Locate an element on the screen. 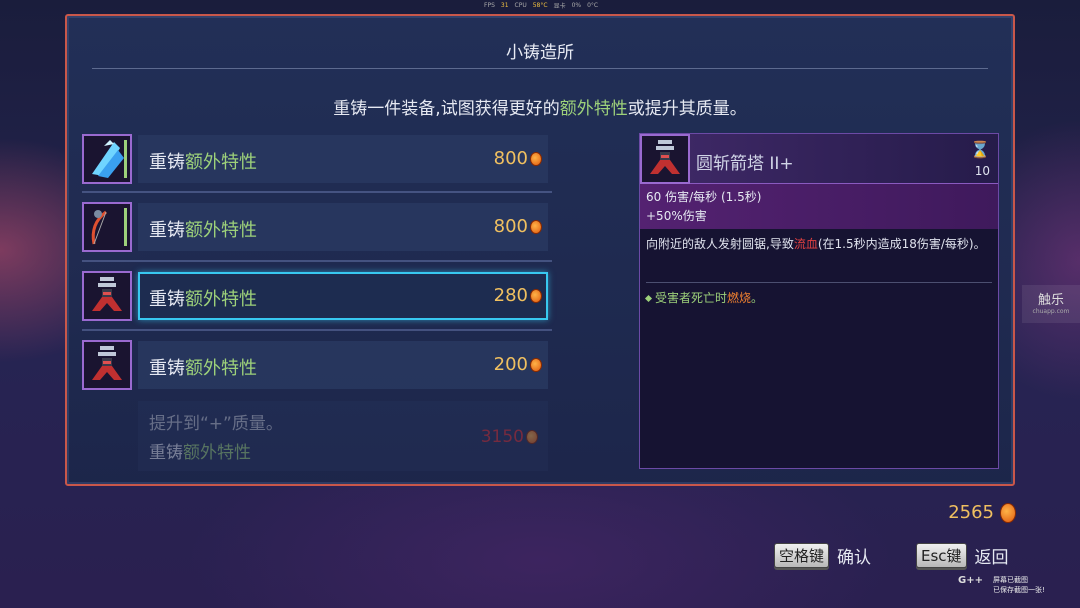 This screenshot has height=608, width=1080. cell-currency: 2565 is located at coordinates (982, 512).